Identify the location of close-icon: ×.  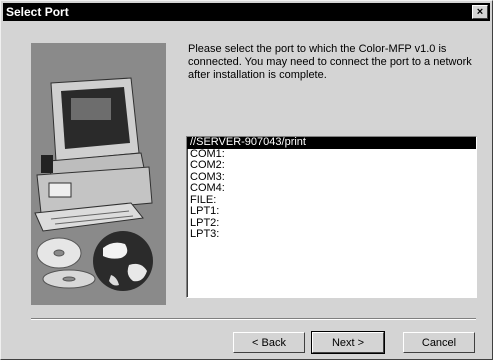
(480, 12).